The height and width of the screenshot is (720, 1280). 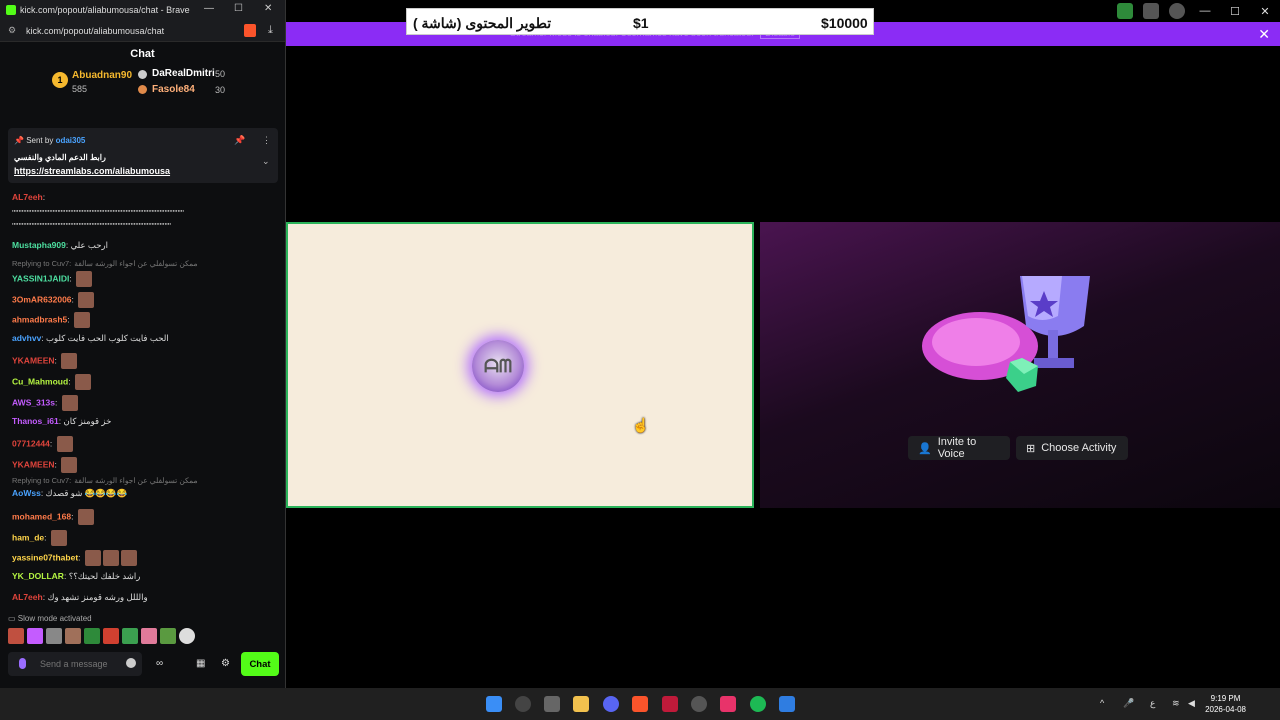 I want to click on chat-username: 3OmAR632006, so click(x=42, y=299).